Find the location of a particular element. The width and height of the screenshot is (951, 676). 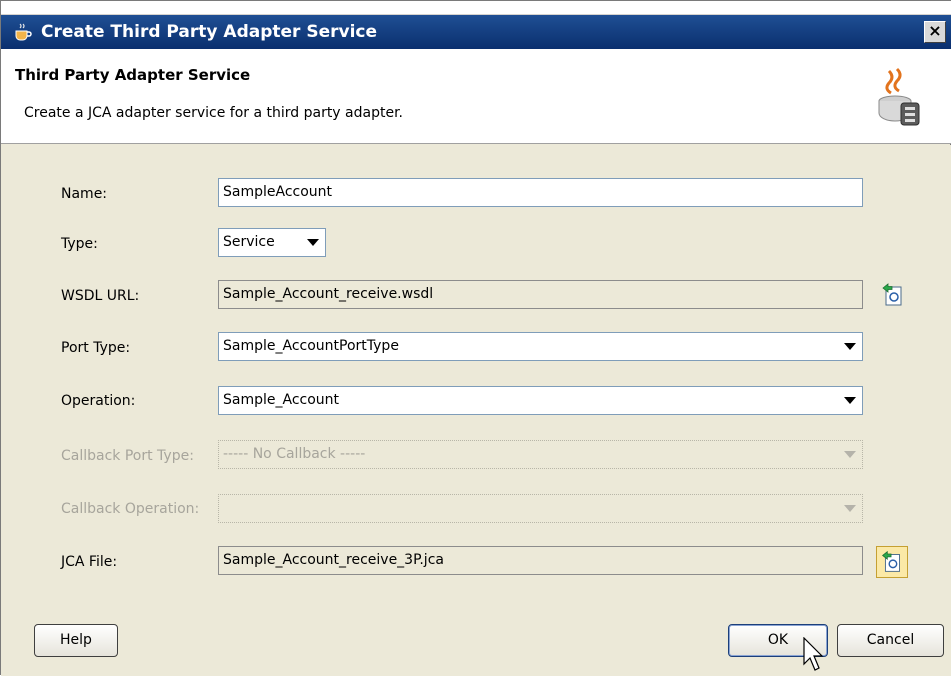

title-bar: Create Third Party Adapter Service × is located at coordinates (476, 32).